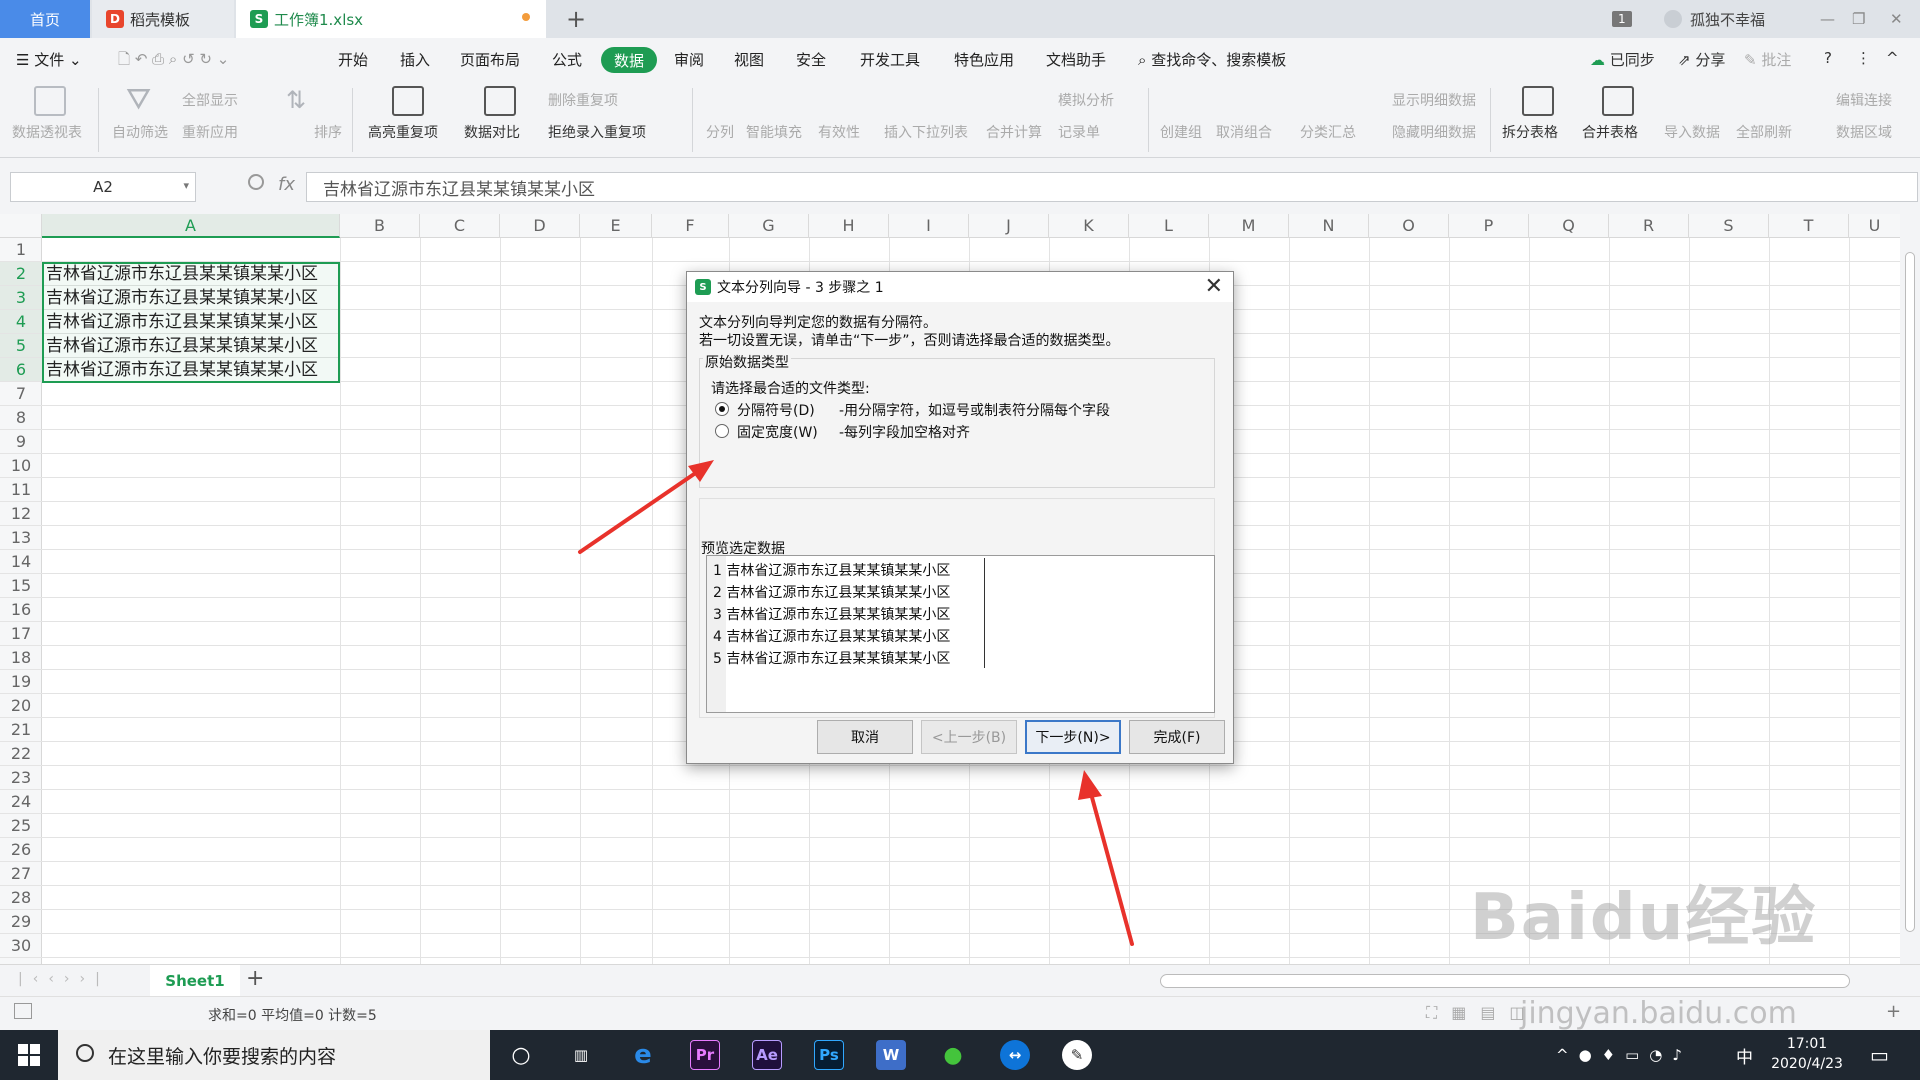 This screenshot has width=1920, height=1080. What do you see at coordinates (1864, 132) in the screenshot?
I see `data-area-button: 数据区域` at bounding box center [1864, 132].